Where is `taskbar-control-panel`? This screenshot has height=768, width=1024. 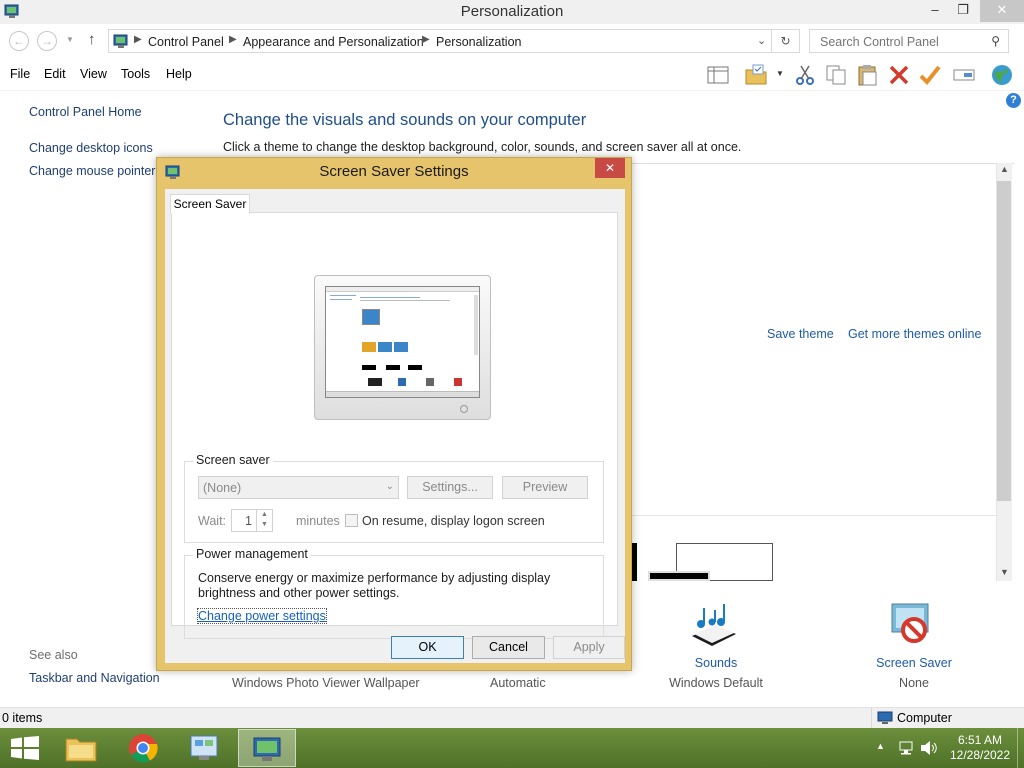 taskbar-control-panel is located at coordinates (205, 748).